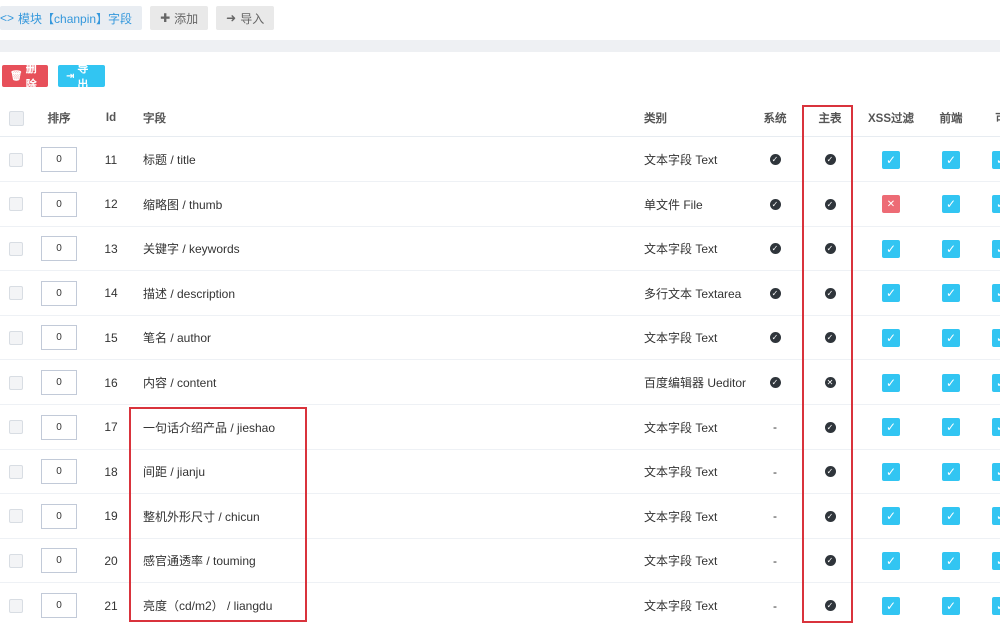 This screenshot has width=1000, height=625. I want to click on system-cell: ✓, so click(775, 337).